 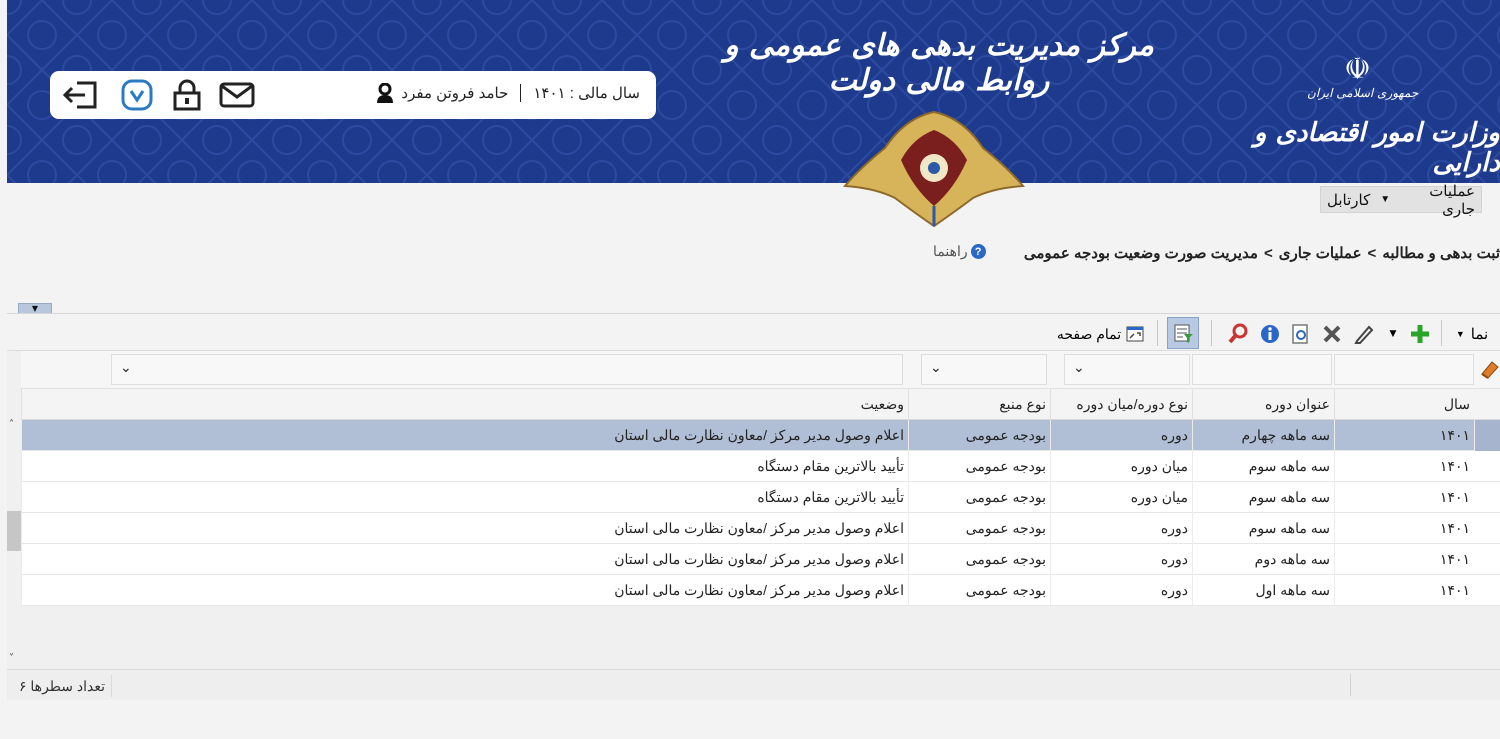 I want to click on cell-period-title: سه ماهه چهارم, so click(x=1263, y=435).